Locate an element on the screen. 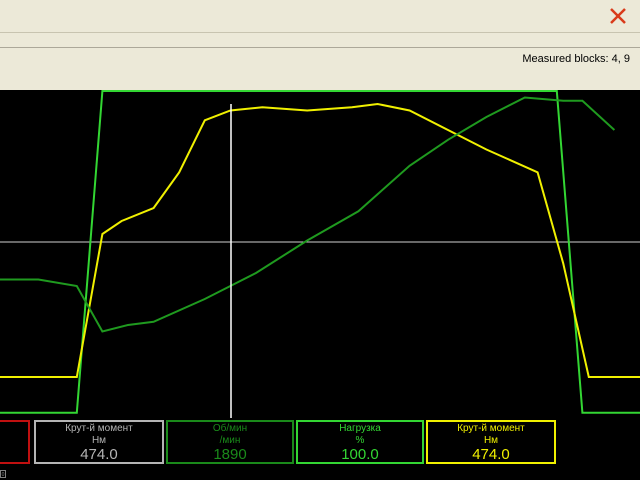 The height and width of the screenshot is (480, 640). gauge-label: Нагрузка is located at coordinates (360, 428).